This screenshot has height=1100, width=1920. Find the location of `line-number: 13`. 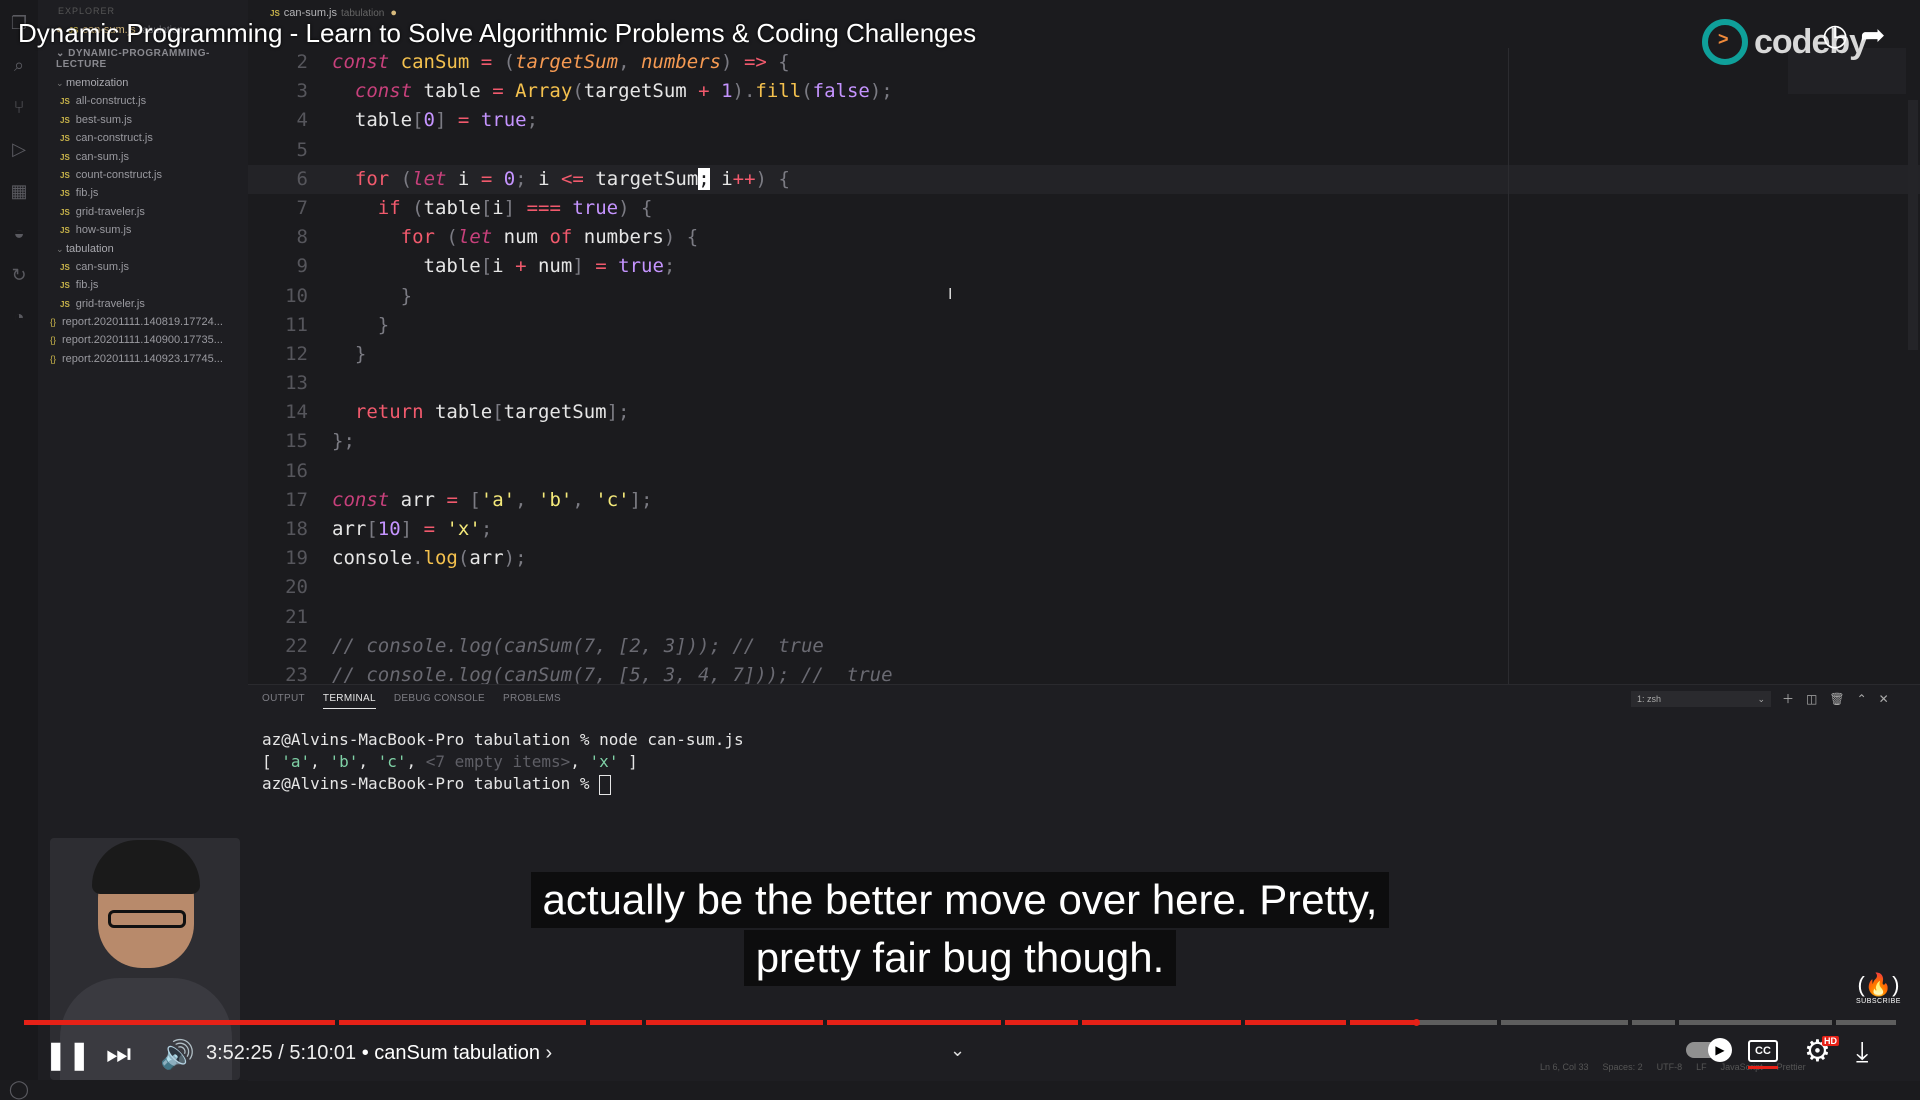

line-number: 13 is located at coordinates (296, 383).